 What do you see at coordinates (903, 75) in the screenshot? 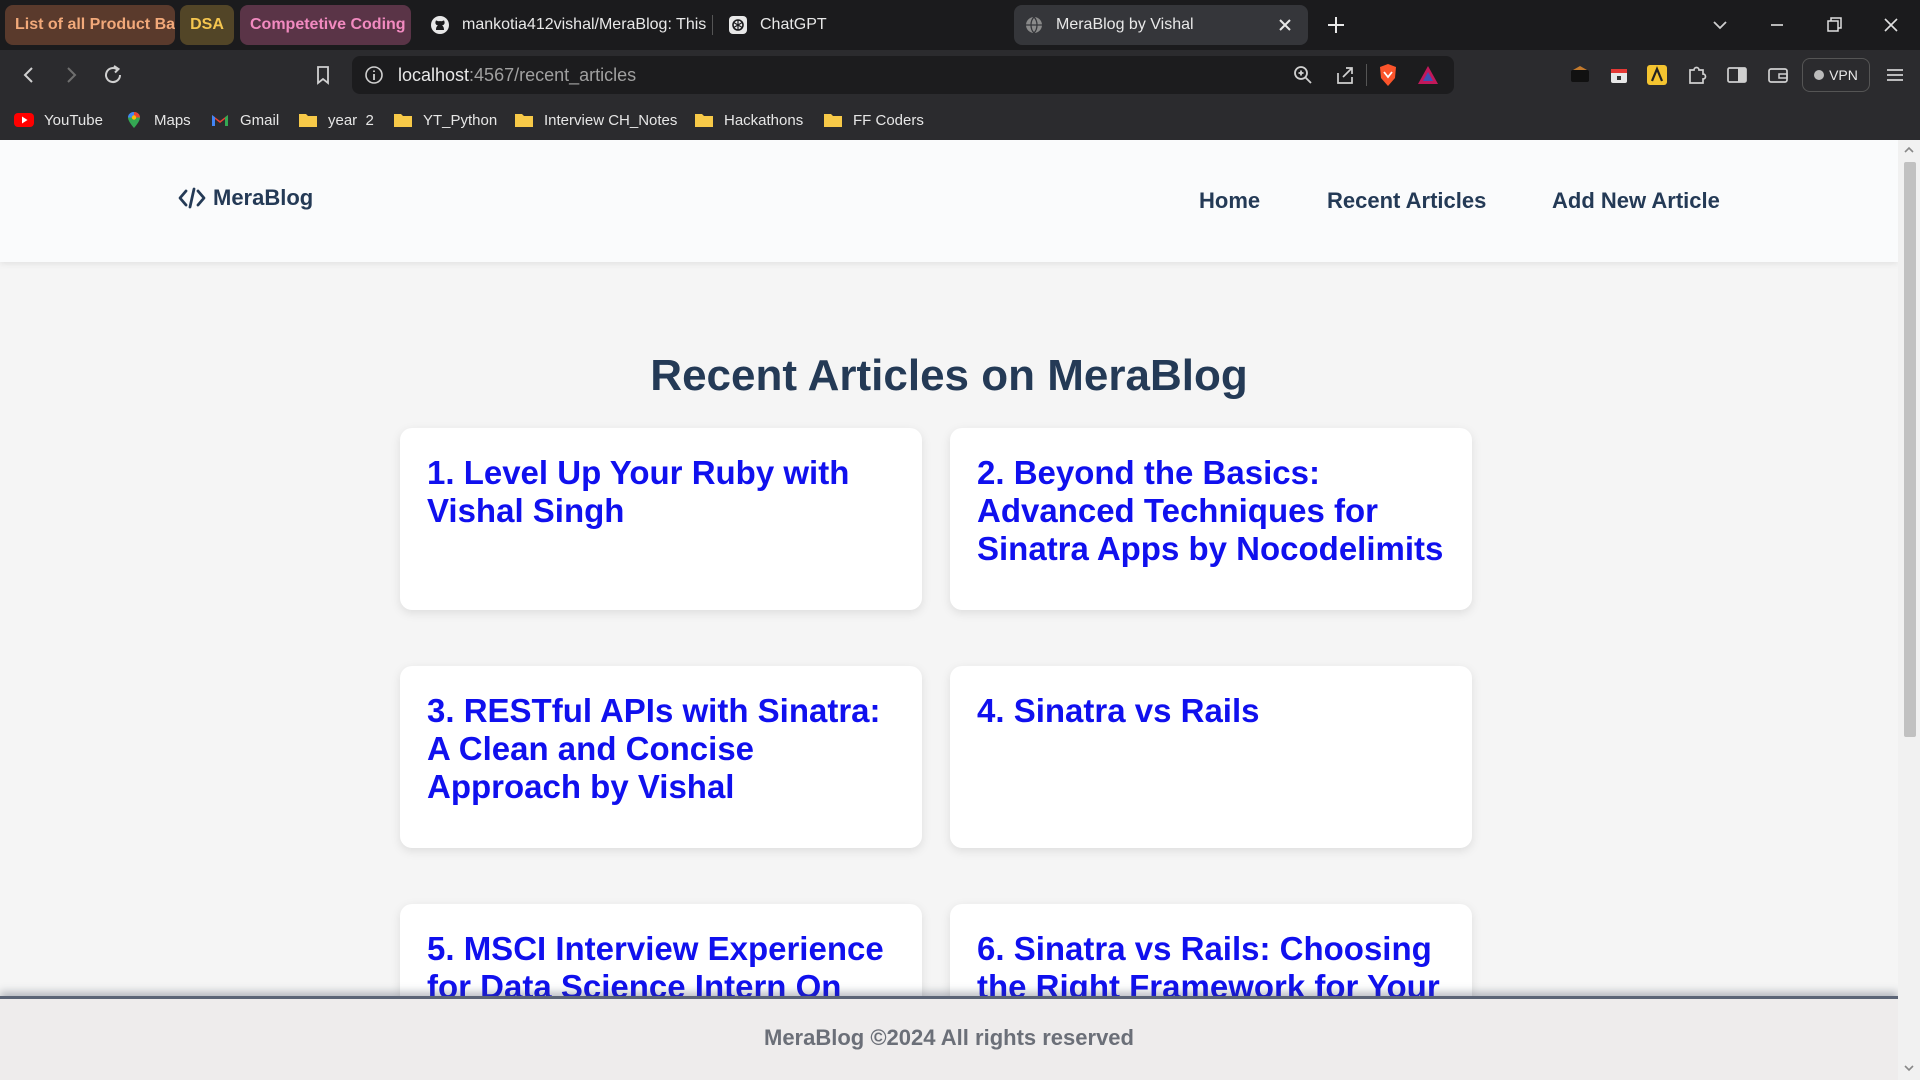
I see `address-bar: localhost:4567/recent_articles` at bounding box center [903, 75].